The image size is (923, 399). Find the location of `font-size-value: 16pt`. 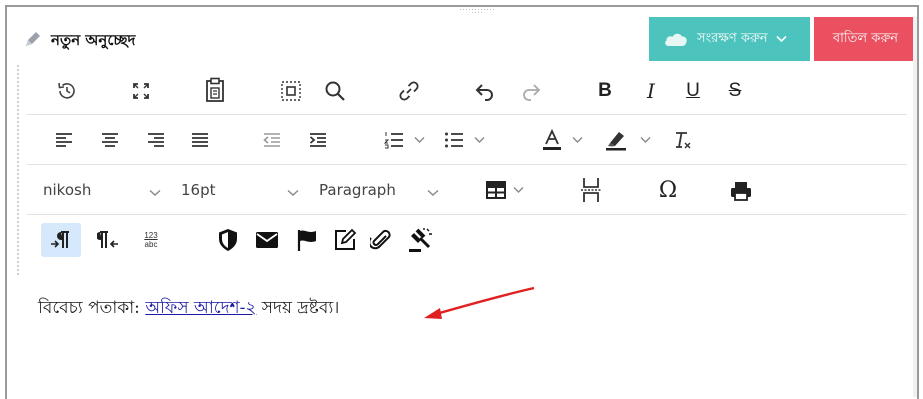

font-size-value: 16pt is located at coordinates (198, 190).